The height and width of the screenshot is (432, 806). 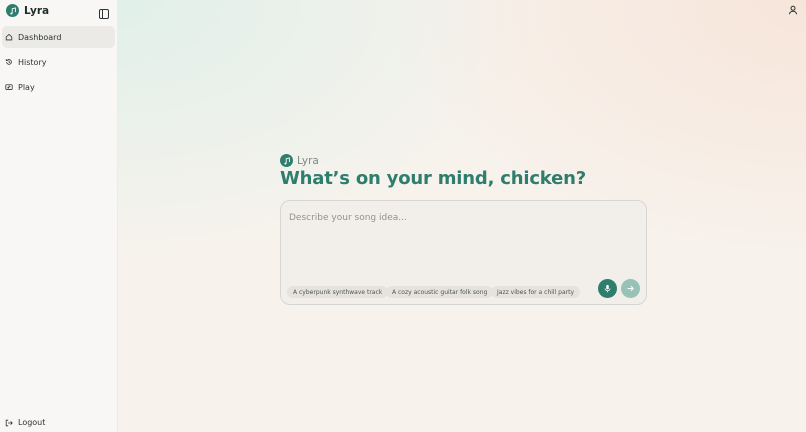 What do you see at coordinates (459, 218) in the screenshot?
I see `song-idea-input` at bounding box center [459, 218].